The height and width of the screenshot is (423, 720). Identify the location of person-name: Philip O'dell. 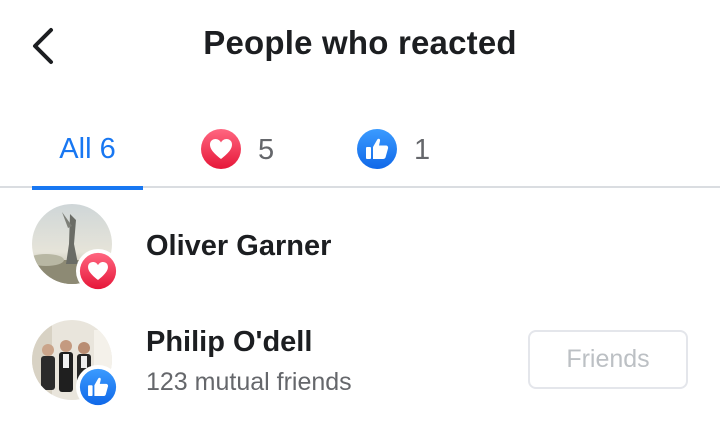
(229, 342).